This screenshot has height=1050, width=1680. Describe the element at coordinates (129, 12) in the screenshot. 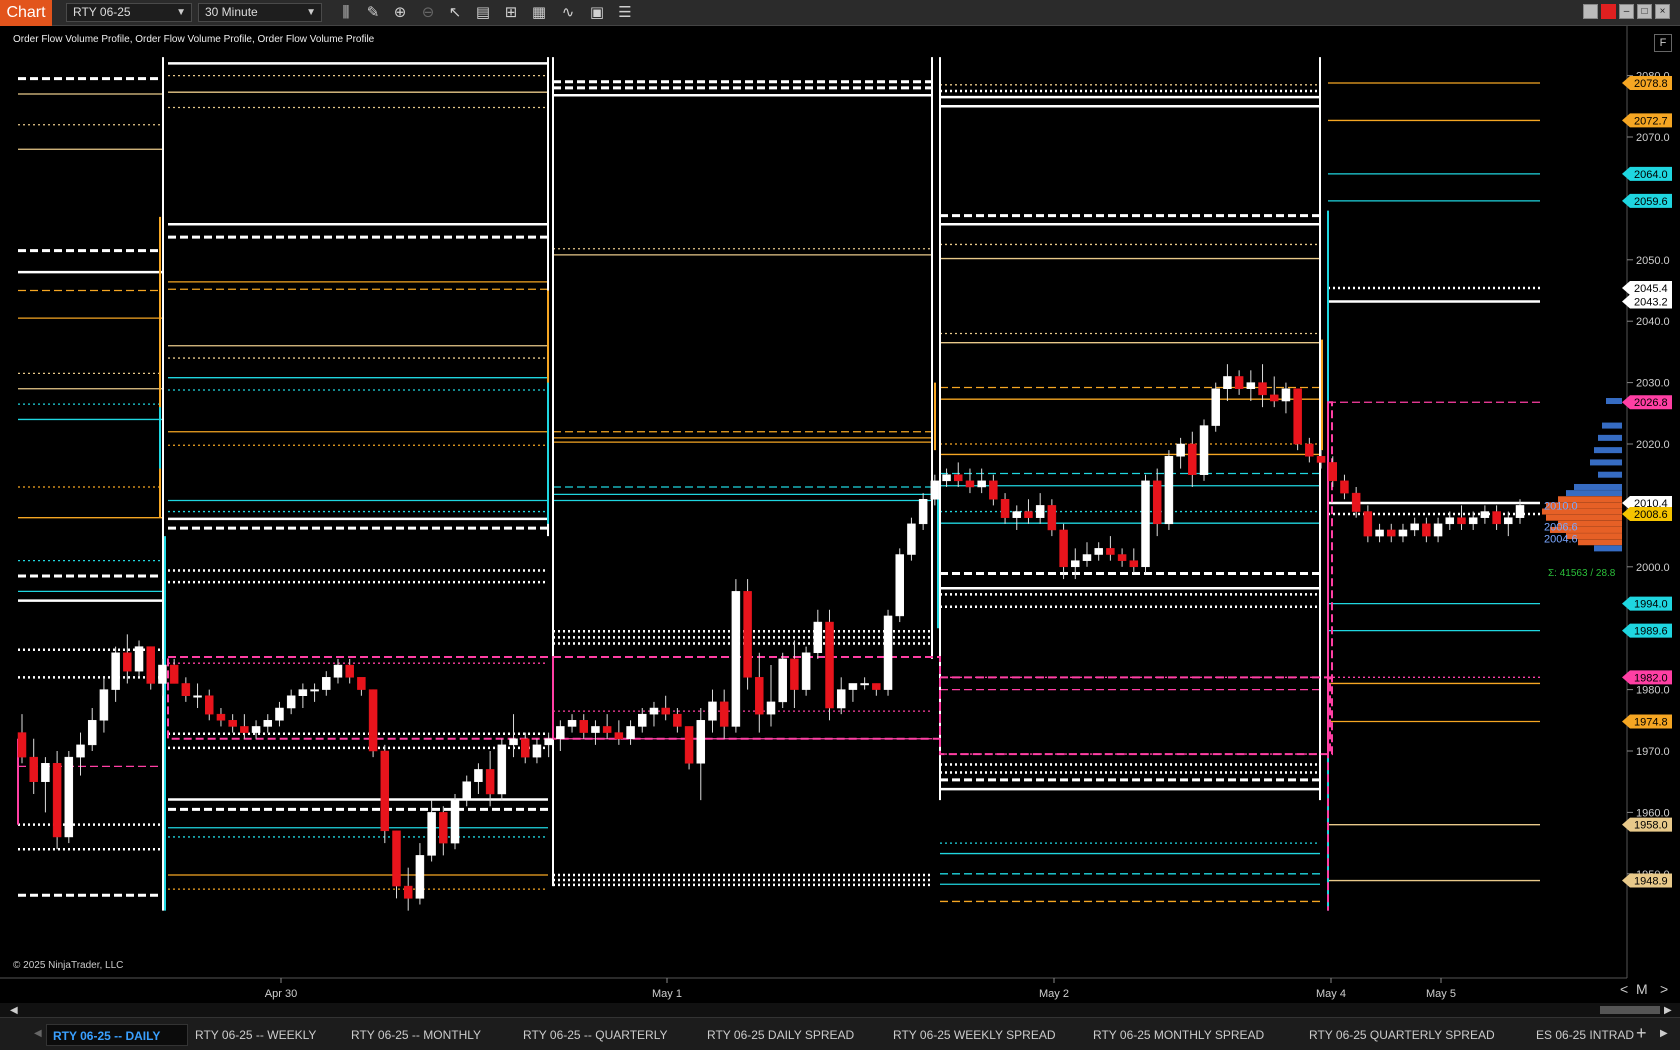

I see `instrument-selector: RTY 06-25 ▼` at that location.